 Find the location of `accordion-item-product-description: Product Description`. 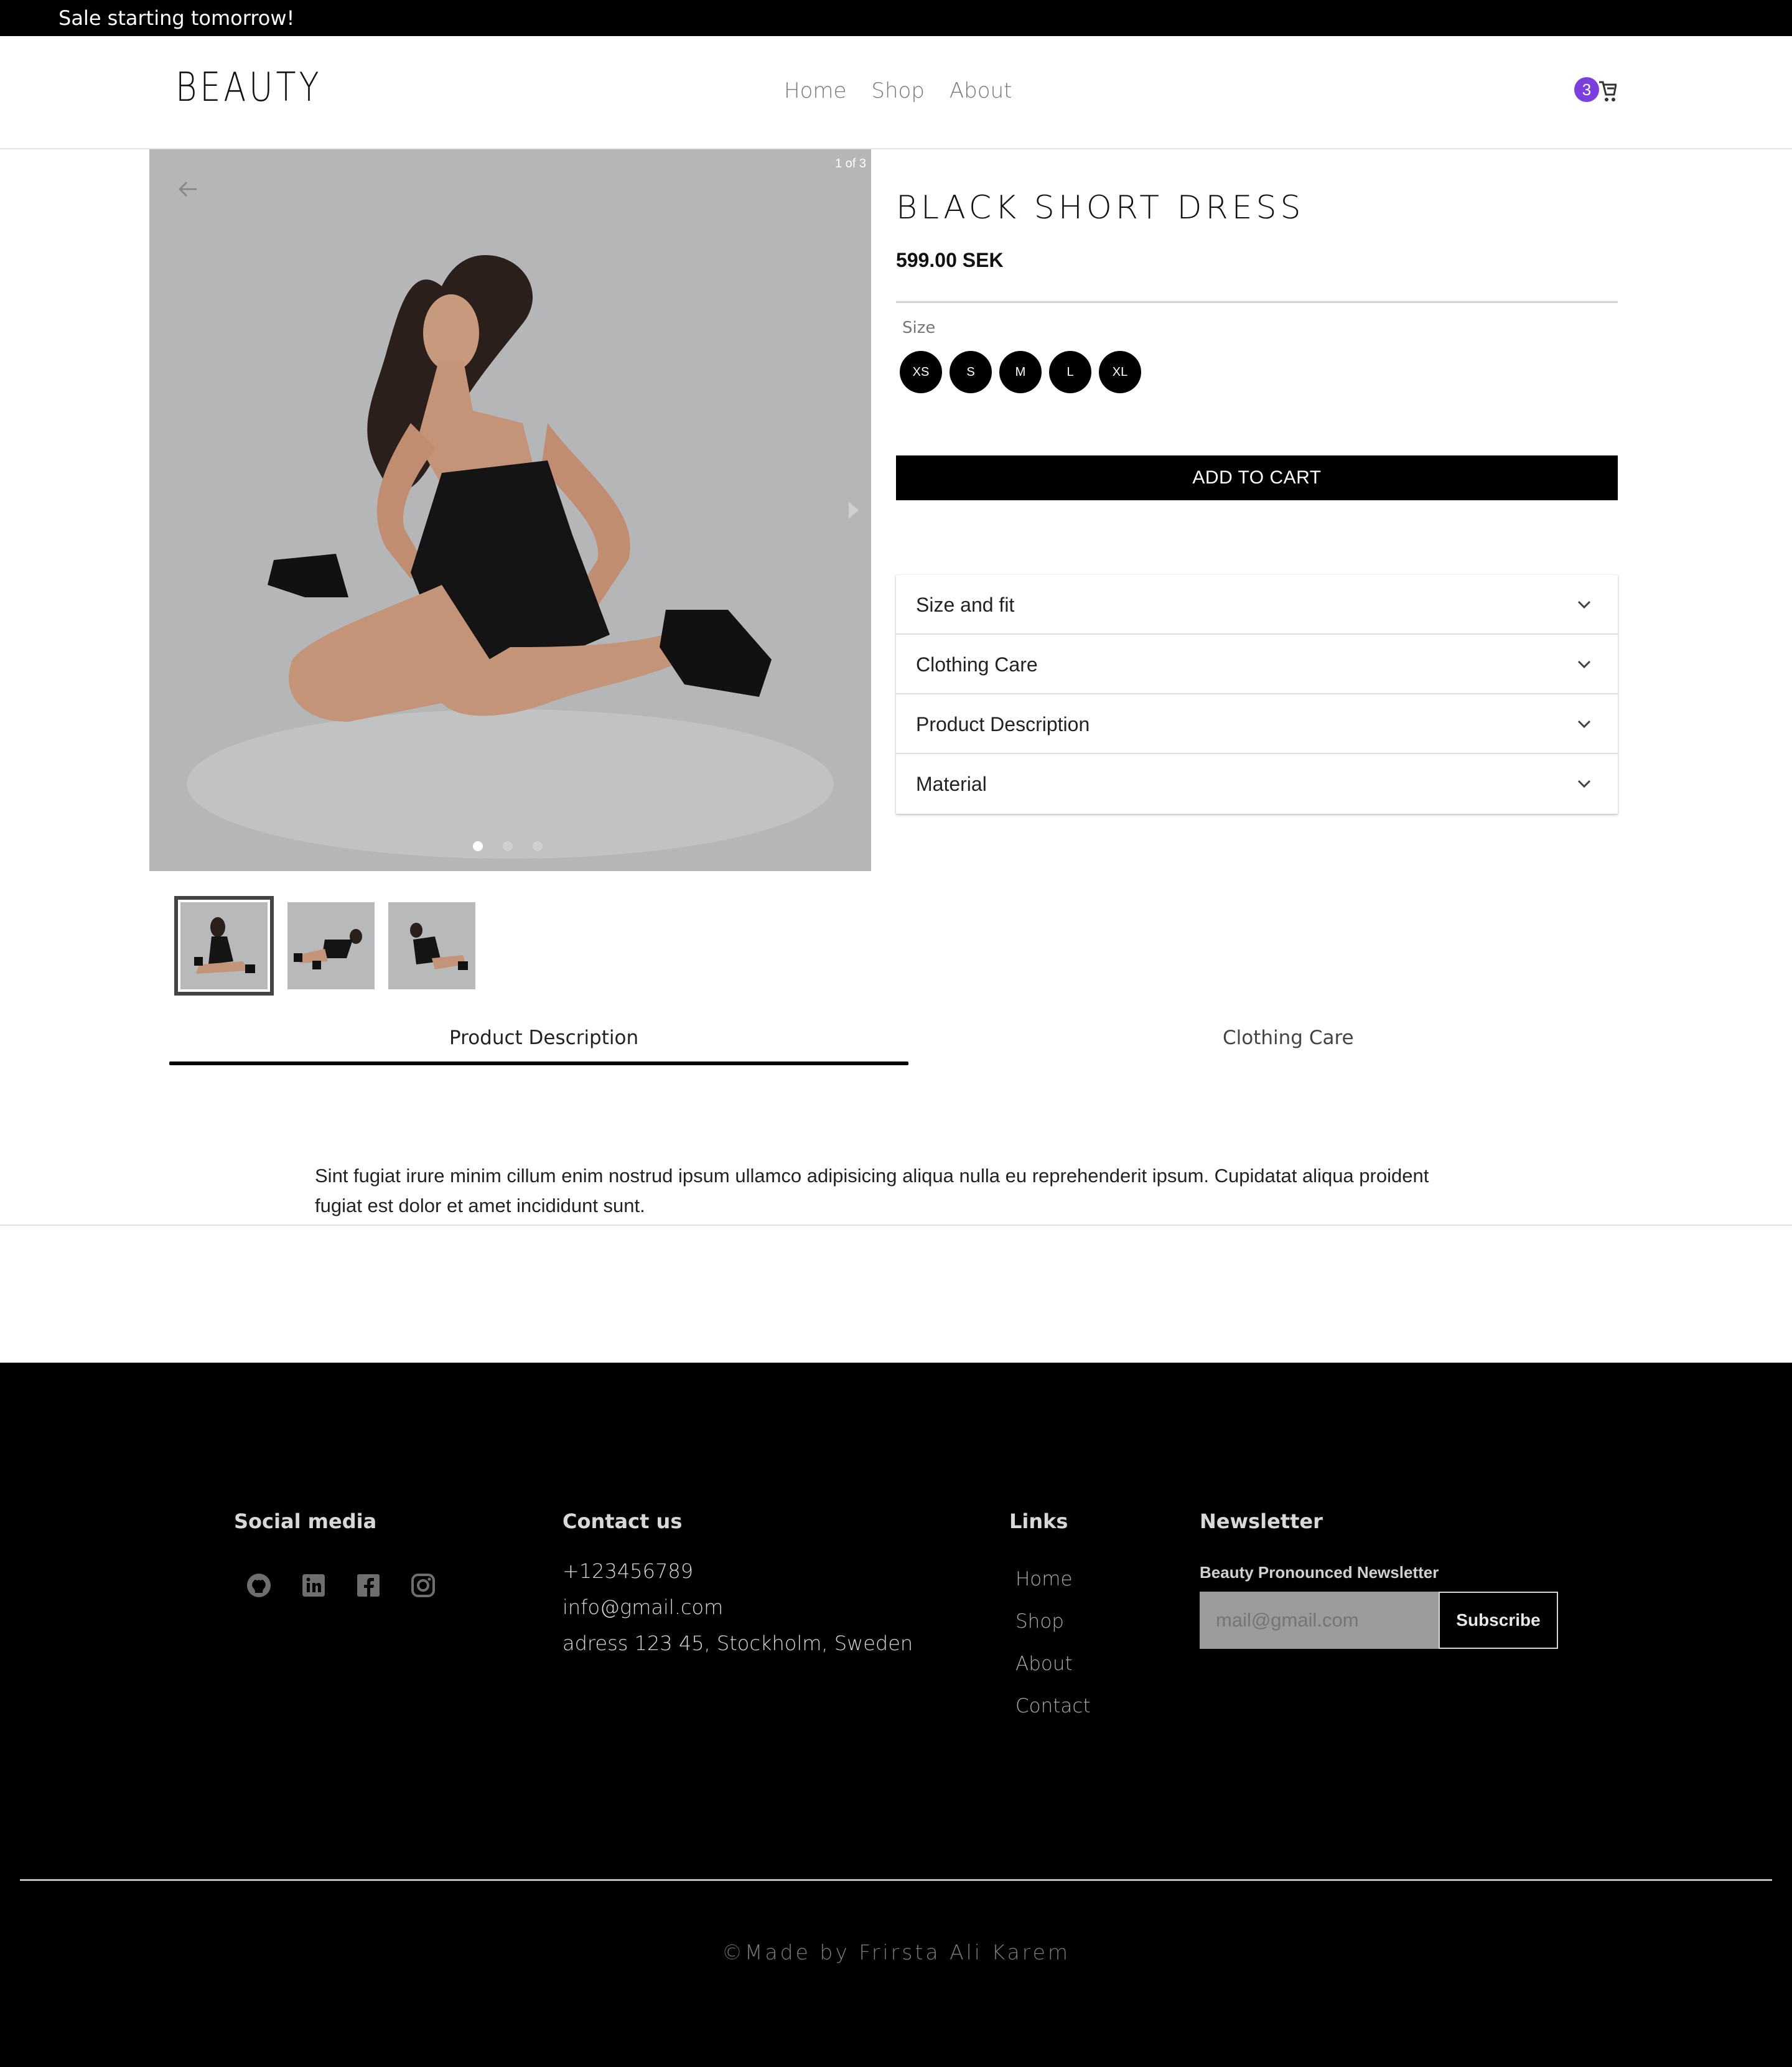

accordion-item-product-description: Product Description is located at coordinates (1257, 724).